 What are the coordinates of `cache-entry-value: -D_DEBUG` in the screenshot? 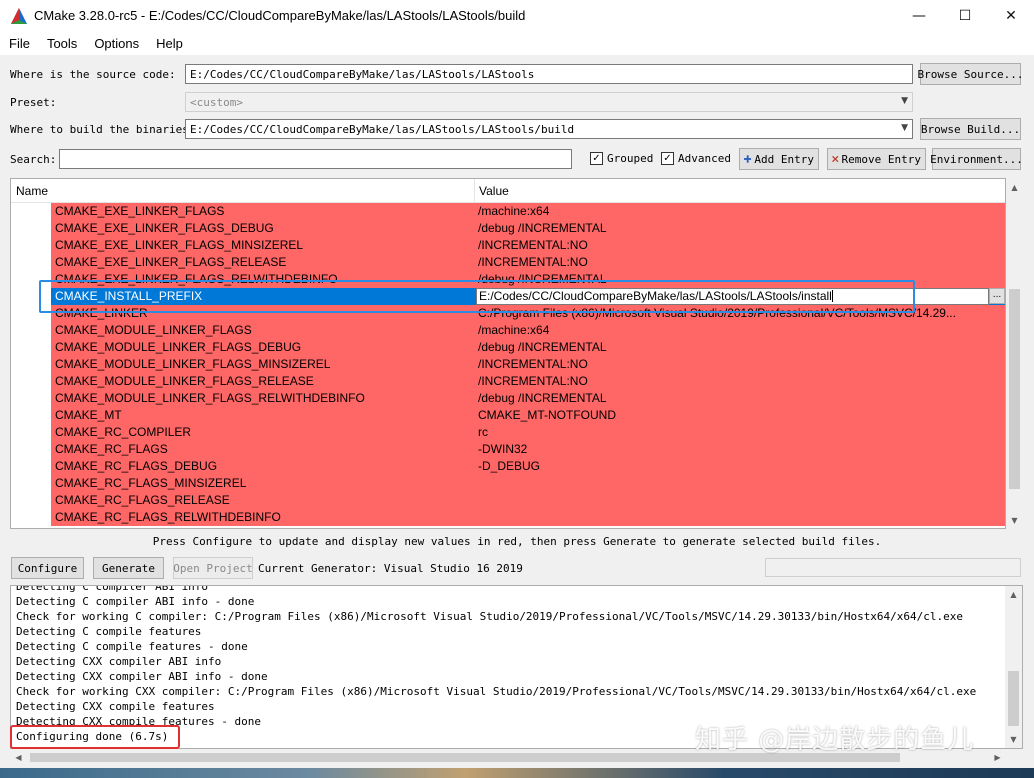 It's located at (509, 466).